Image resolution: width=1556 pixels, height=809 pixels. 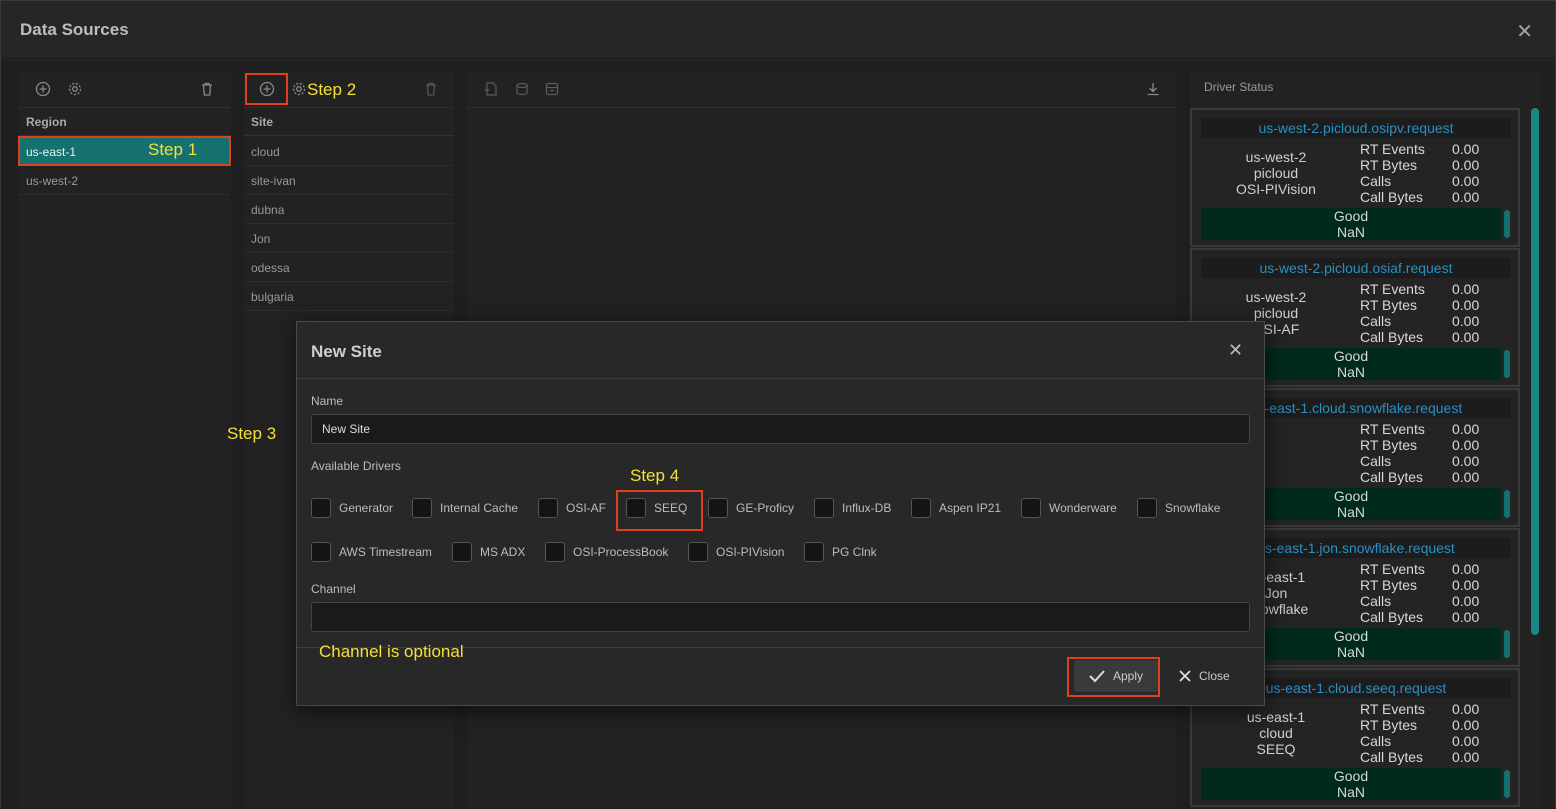 What do you see at coordinates (1356, 268) in the screenshot?
I see `driver-card-title: us-west-2.picloud.osiaf.request` at bounding box center [1356, 268].